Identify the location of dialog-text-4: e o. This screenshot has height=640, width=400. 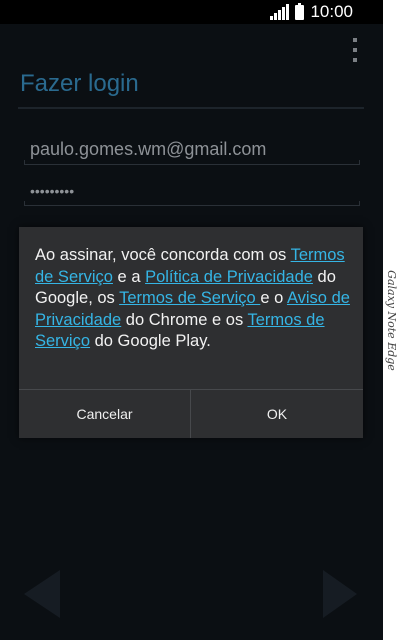
(273, 298).